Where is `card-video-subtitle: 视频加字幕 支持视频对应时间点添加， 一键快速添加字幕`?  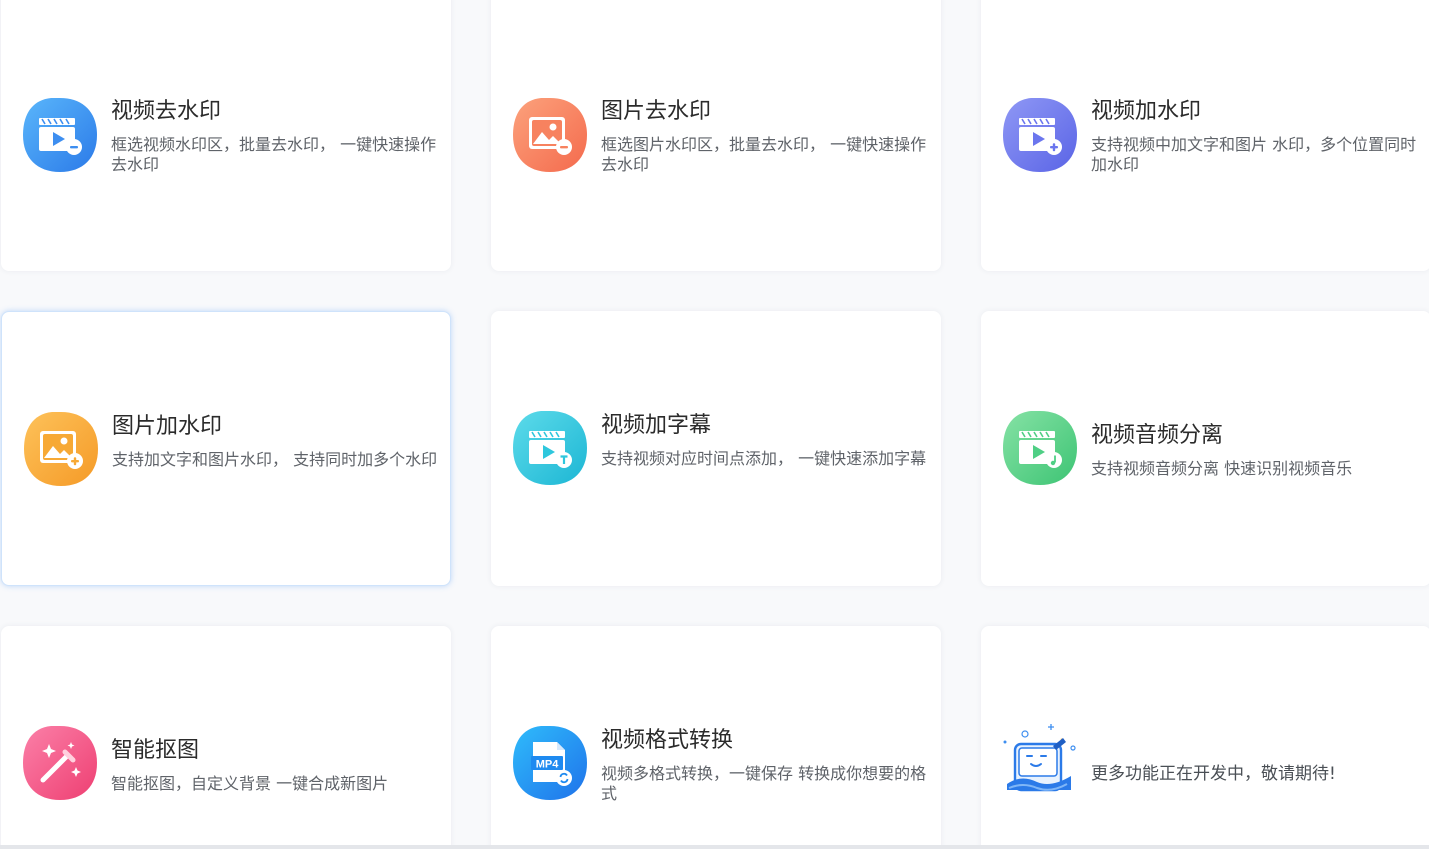 card-video-subtitle: 视频加字幕 支持视频对应时间点添加， 一键快速添加字幕 is located at coordinates (716, 448).